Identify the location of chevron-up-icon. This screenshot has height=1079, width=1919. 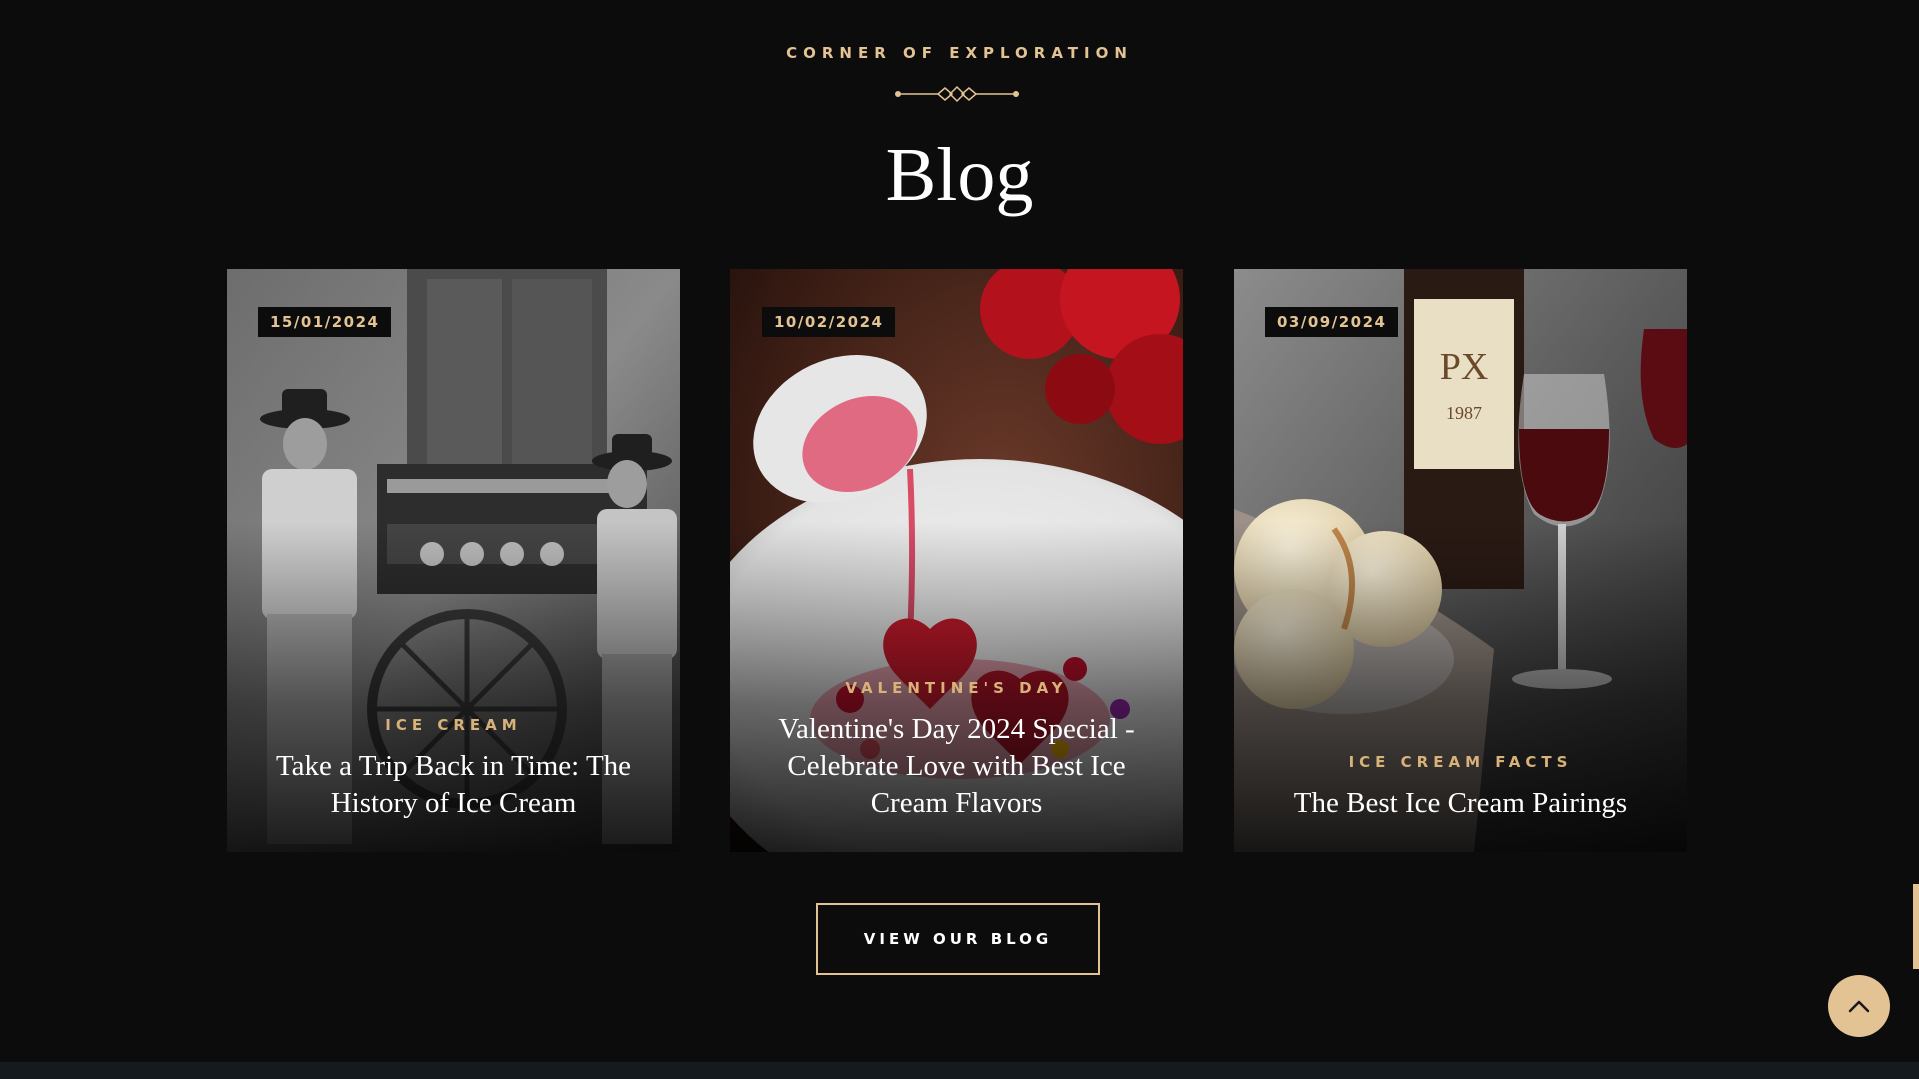
(1859, 1006).